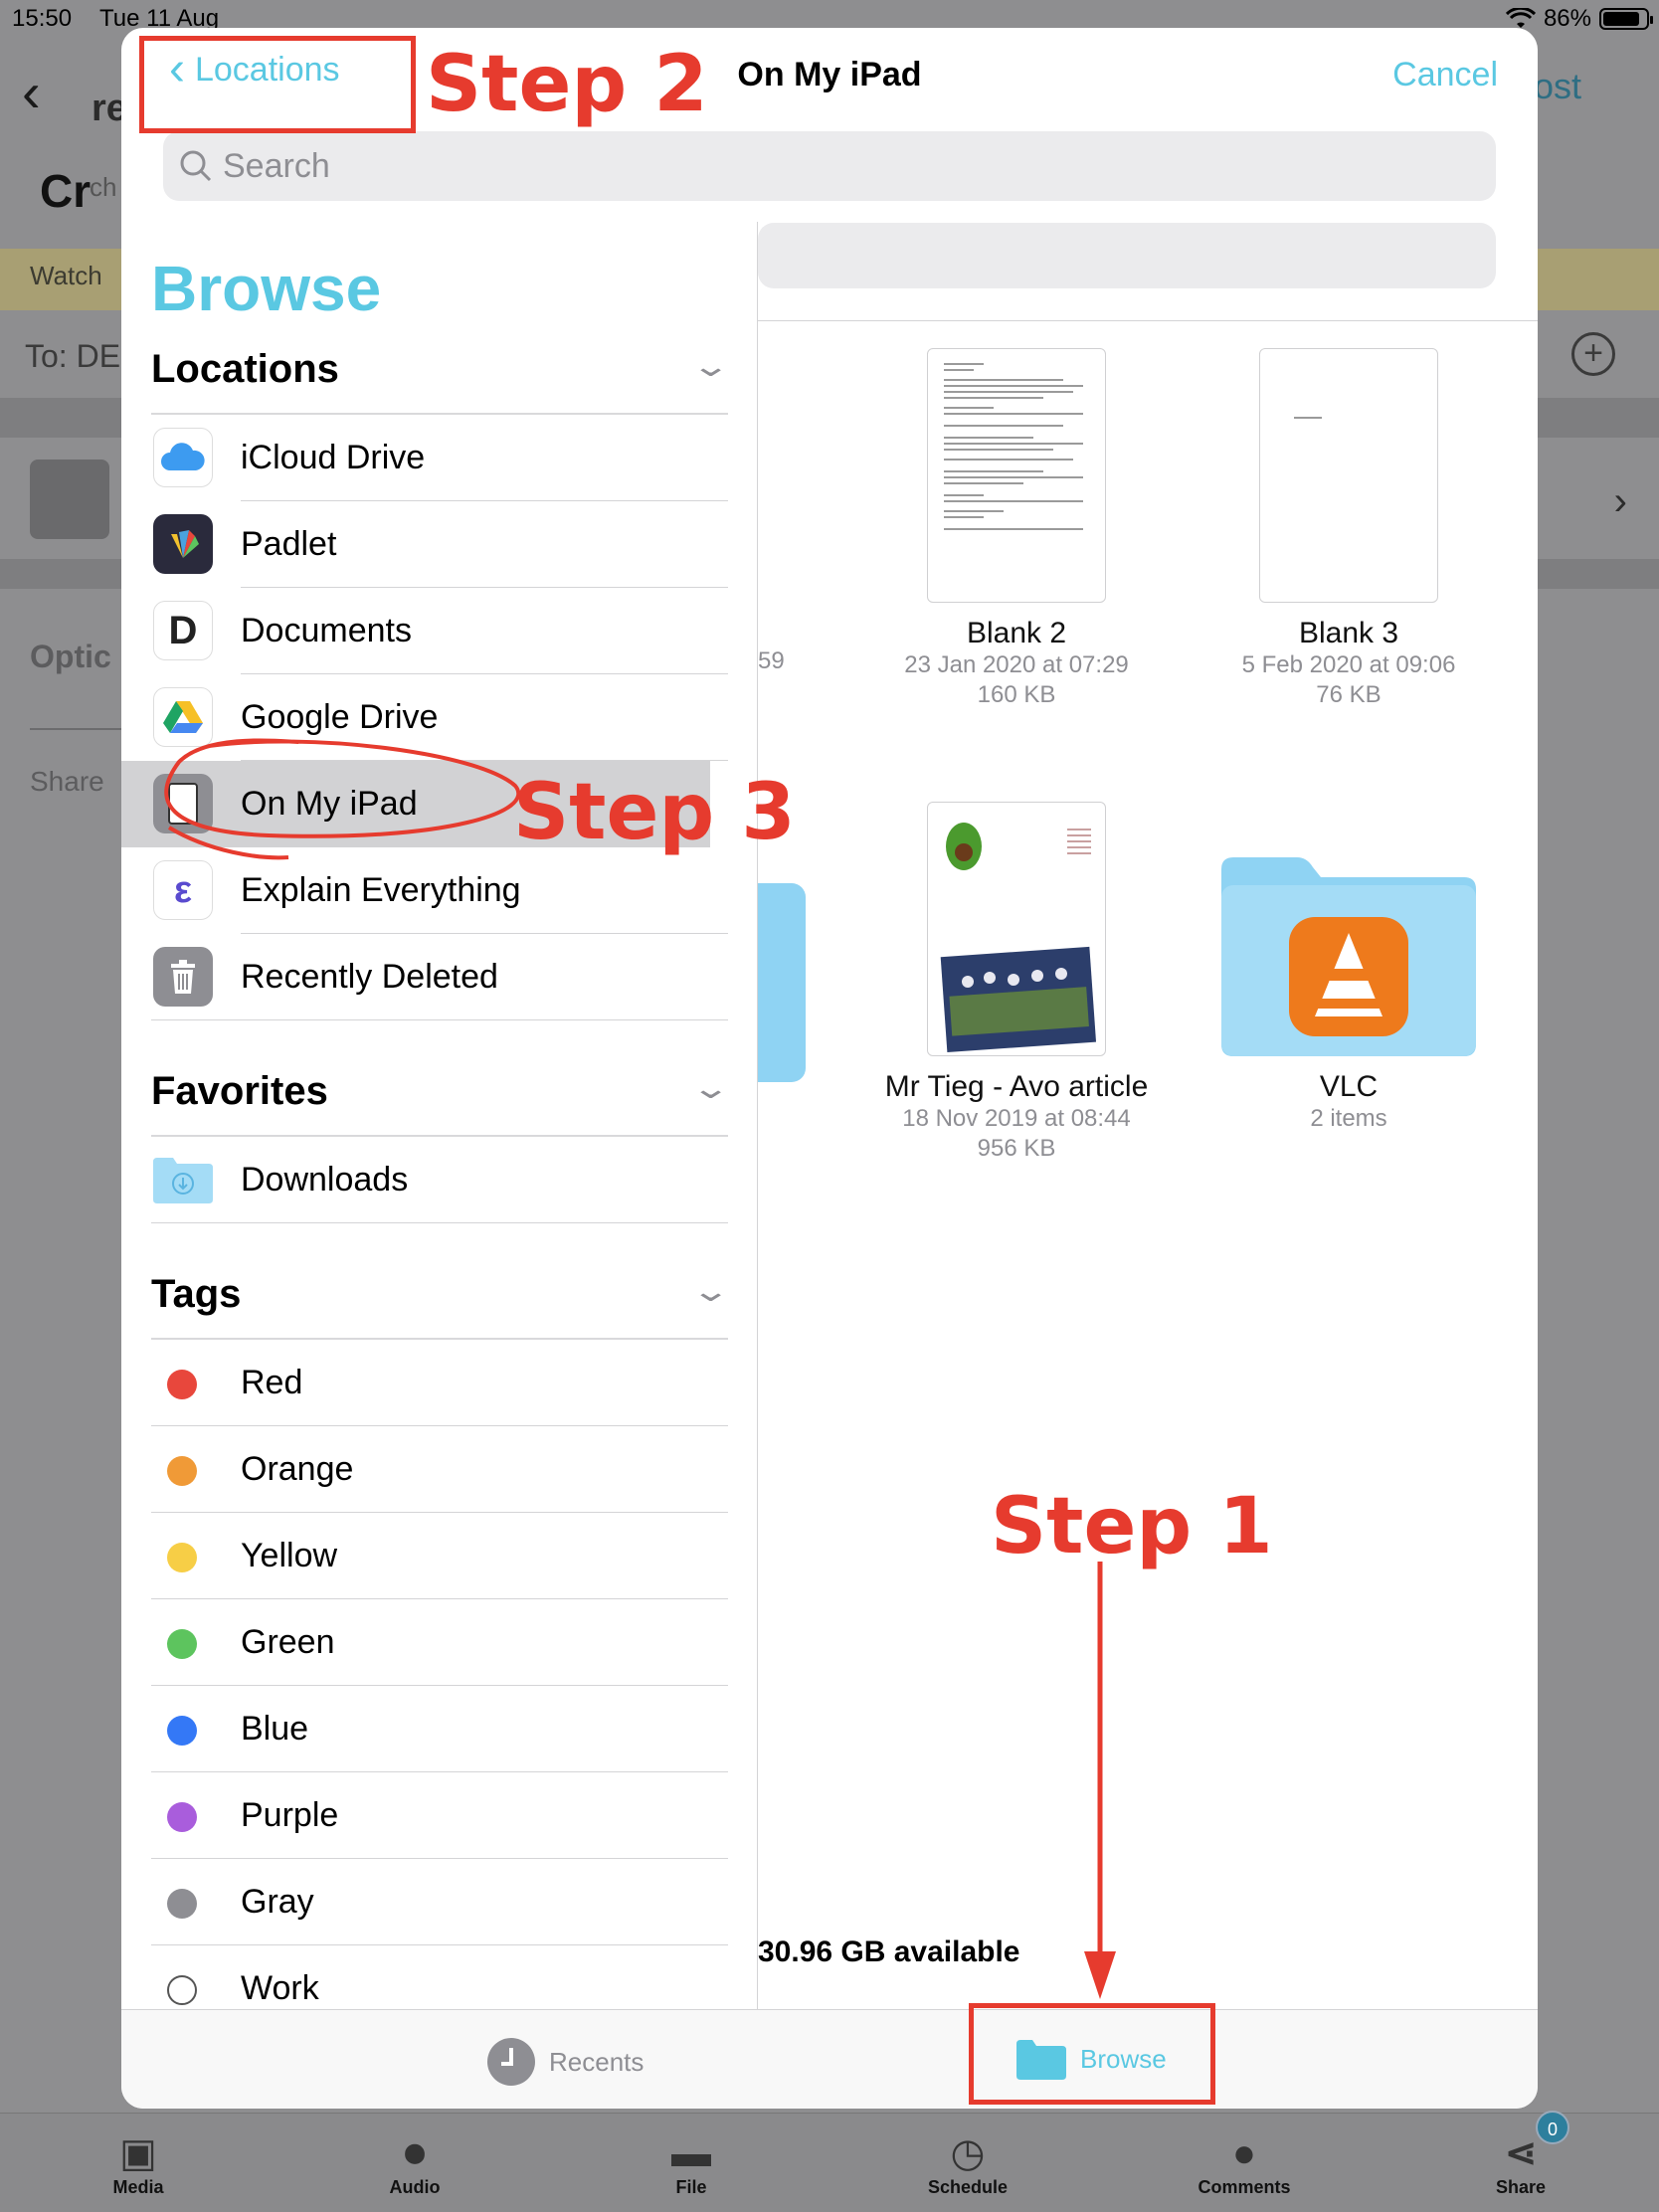 The image size is (1659, 2212). What do you see at coordinates (654, 812) in the screenshot?
I see `step-3-annotation: Step 3` at bounding box center [654, 812].